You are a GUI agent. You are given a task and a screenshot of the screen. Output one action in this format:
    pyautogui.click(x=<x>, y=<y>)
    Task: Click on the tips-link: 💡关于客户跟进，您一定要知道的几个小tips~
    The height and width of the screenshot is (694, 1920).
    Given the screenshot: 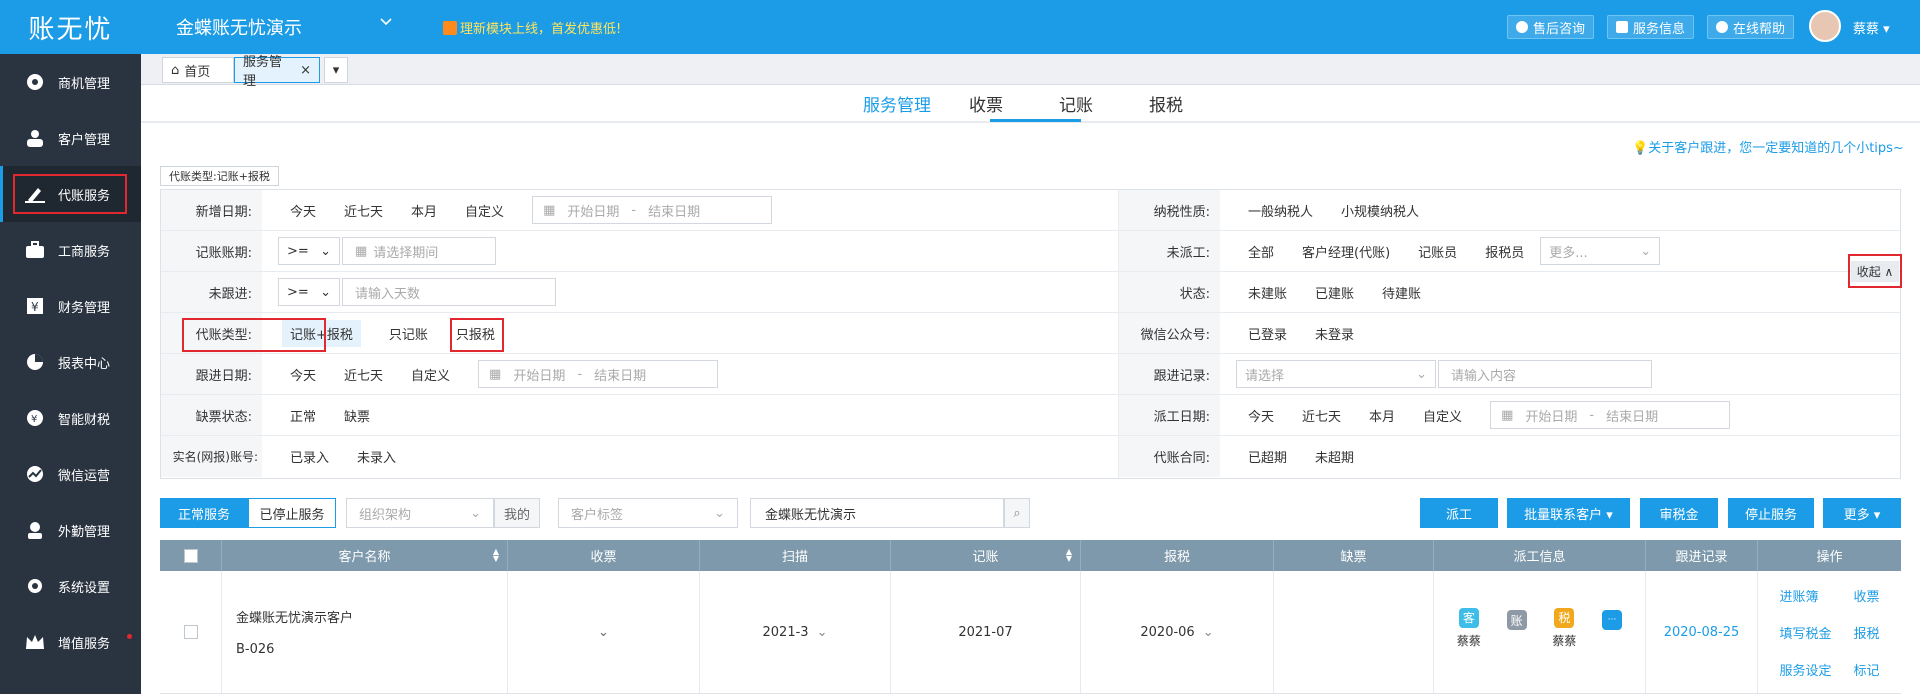 What is the action you would take?
    pyautogui.click(x=1768, y=146)
    